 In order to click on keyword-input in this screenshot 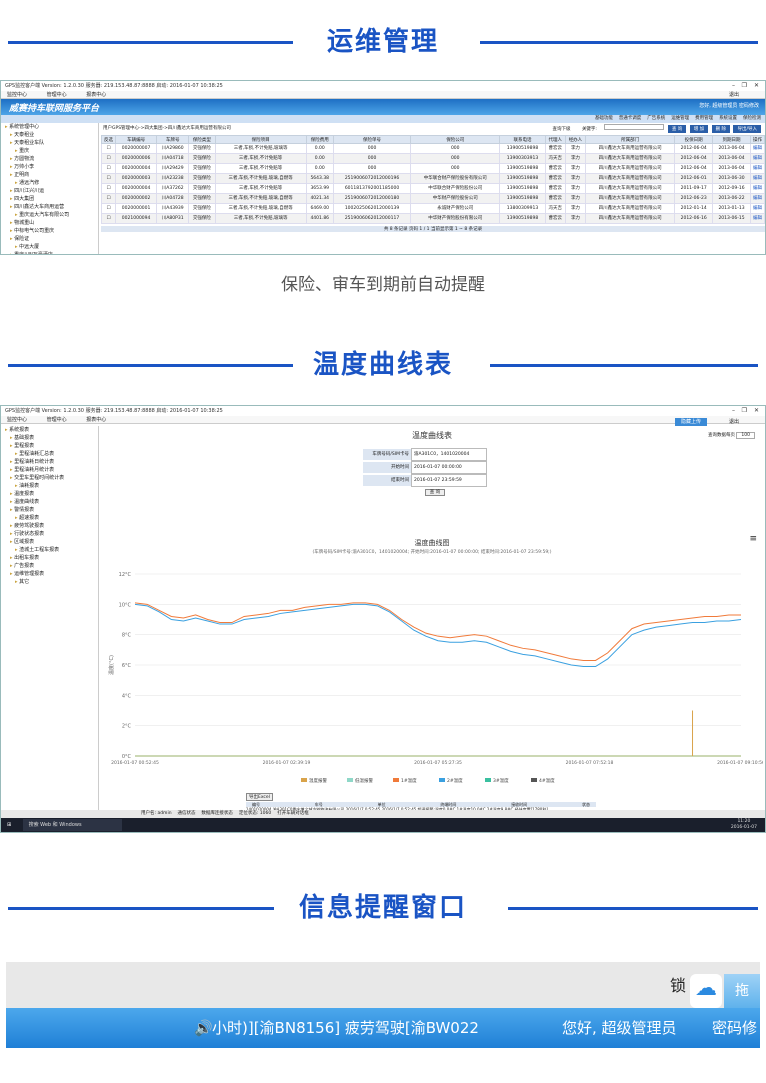, I will do `click(634, 127)`.